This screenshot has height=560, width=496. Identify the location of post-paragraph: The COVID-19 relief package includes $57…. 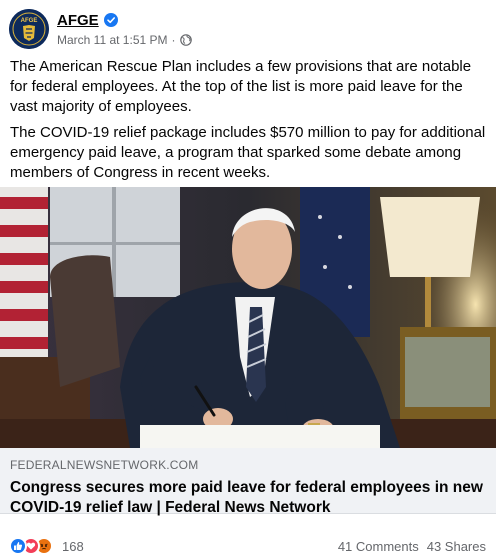
(248, 152).